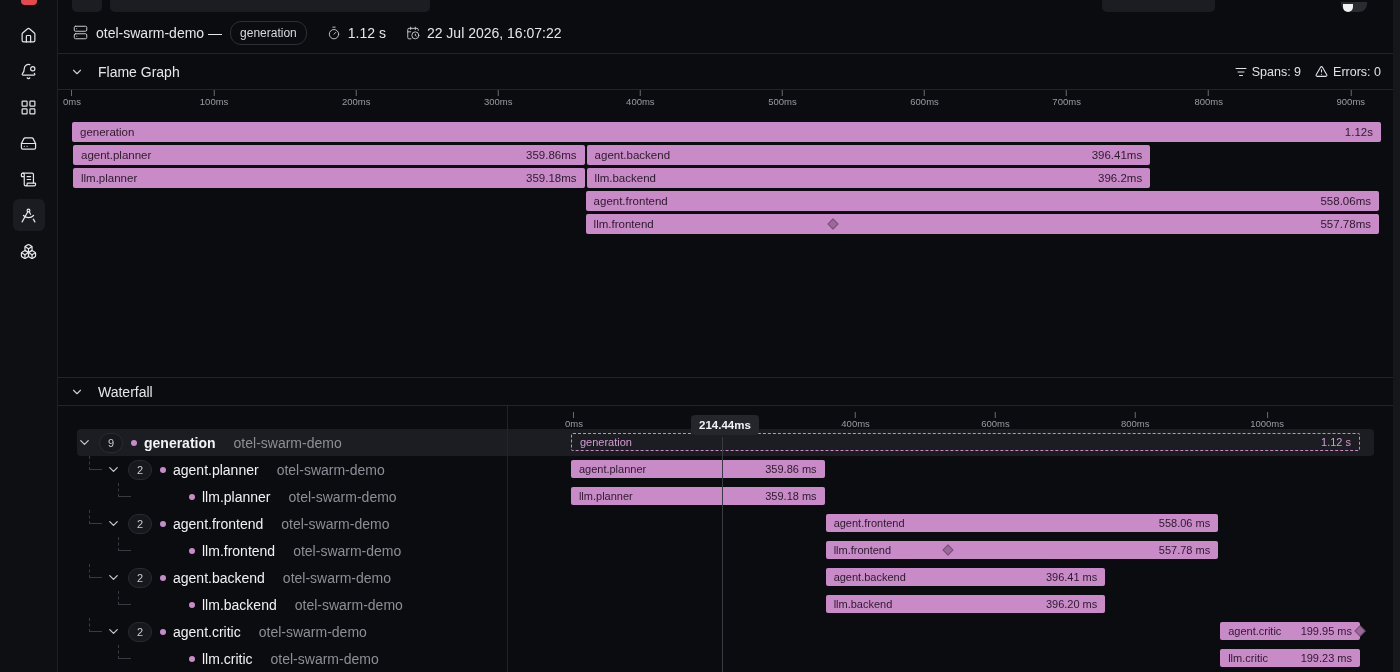  I want to click on section-title: Waterfall, so click(125, 391).